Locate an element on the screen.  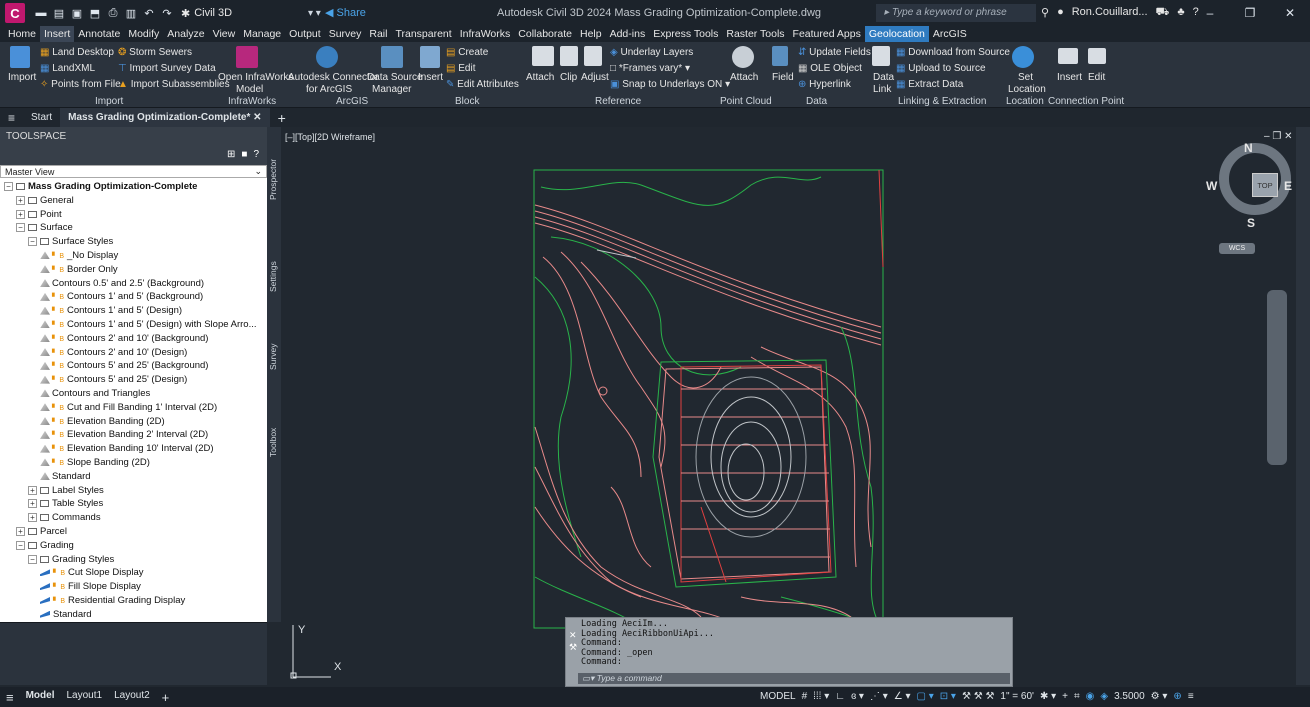
compass-south: S is located at coordinates (1251, 223).